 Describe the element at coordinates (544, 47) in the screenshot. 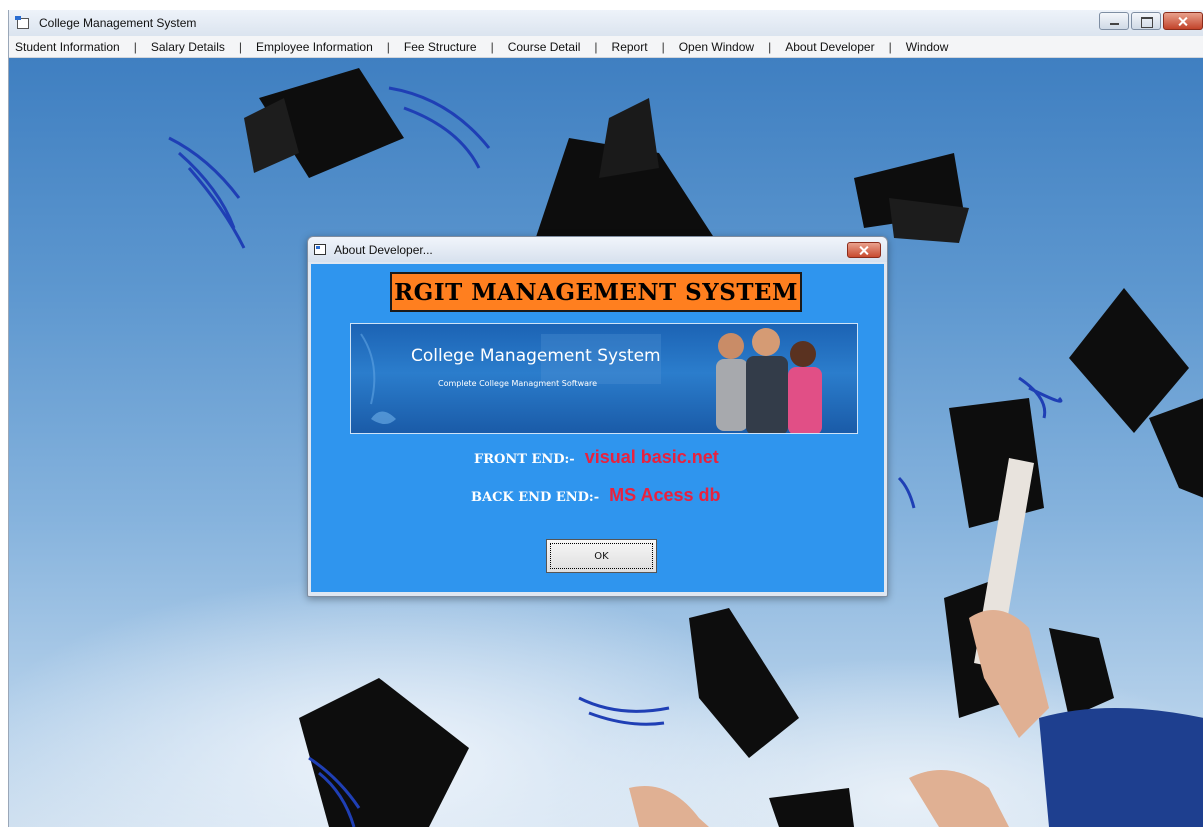

I see `menu-course-detail: Course Detail` at that location.